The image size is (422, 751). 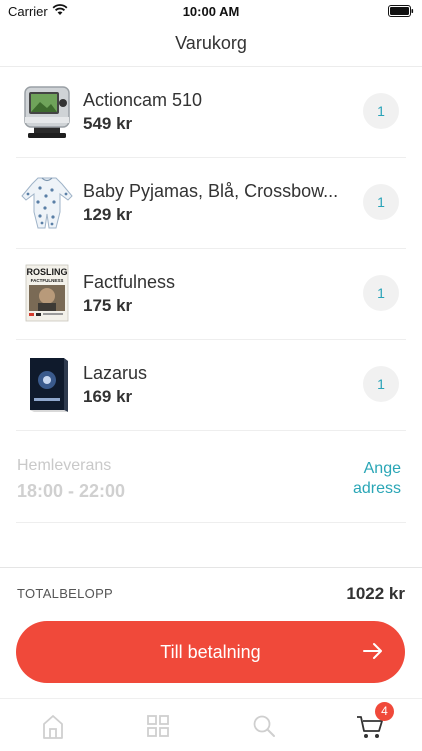 I want to click on delivery-time: 18:00 - 22:00, so click(x=71, y=491).